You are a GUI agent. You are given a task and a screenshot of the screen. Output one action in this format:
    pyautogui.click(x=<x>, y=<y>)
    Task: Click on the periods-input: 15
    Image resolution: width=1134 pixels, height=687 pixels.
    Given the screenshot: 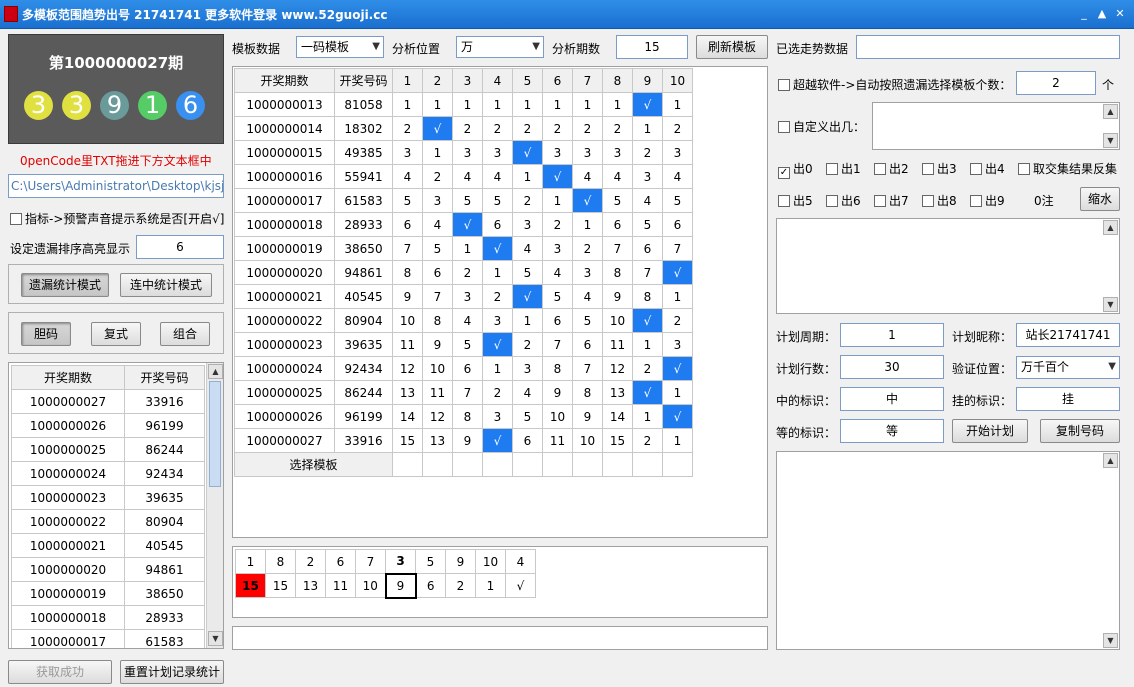 What is the action you would take?
    pyautogui.click(x=652, y=47)
    